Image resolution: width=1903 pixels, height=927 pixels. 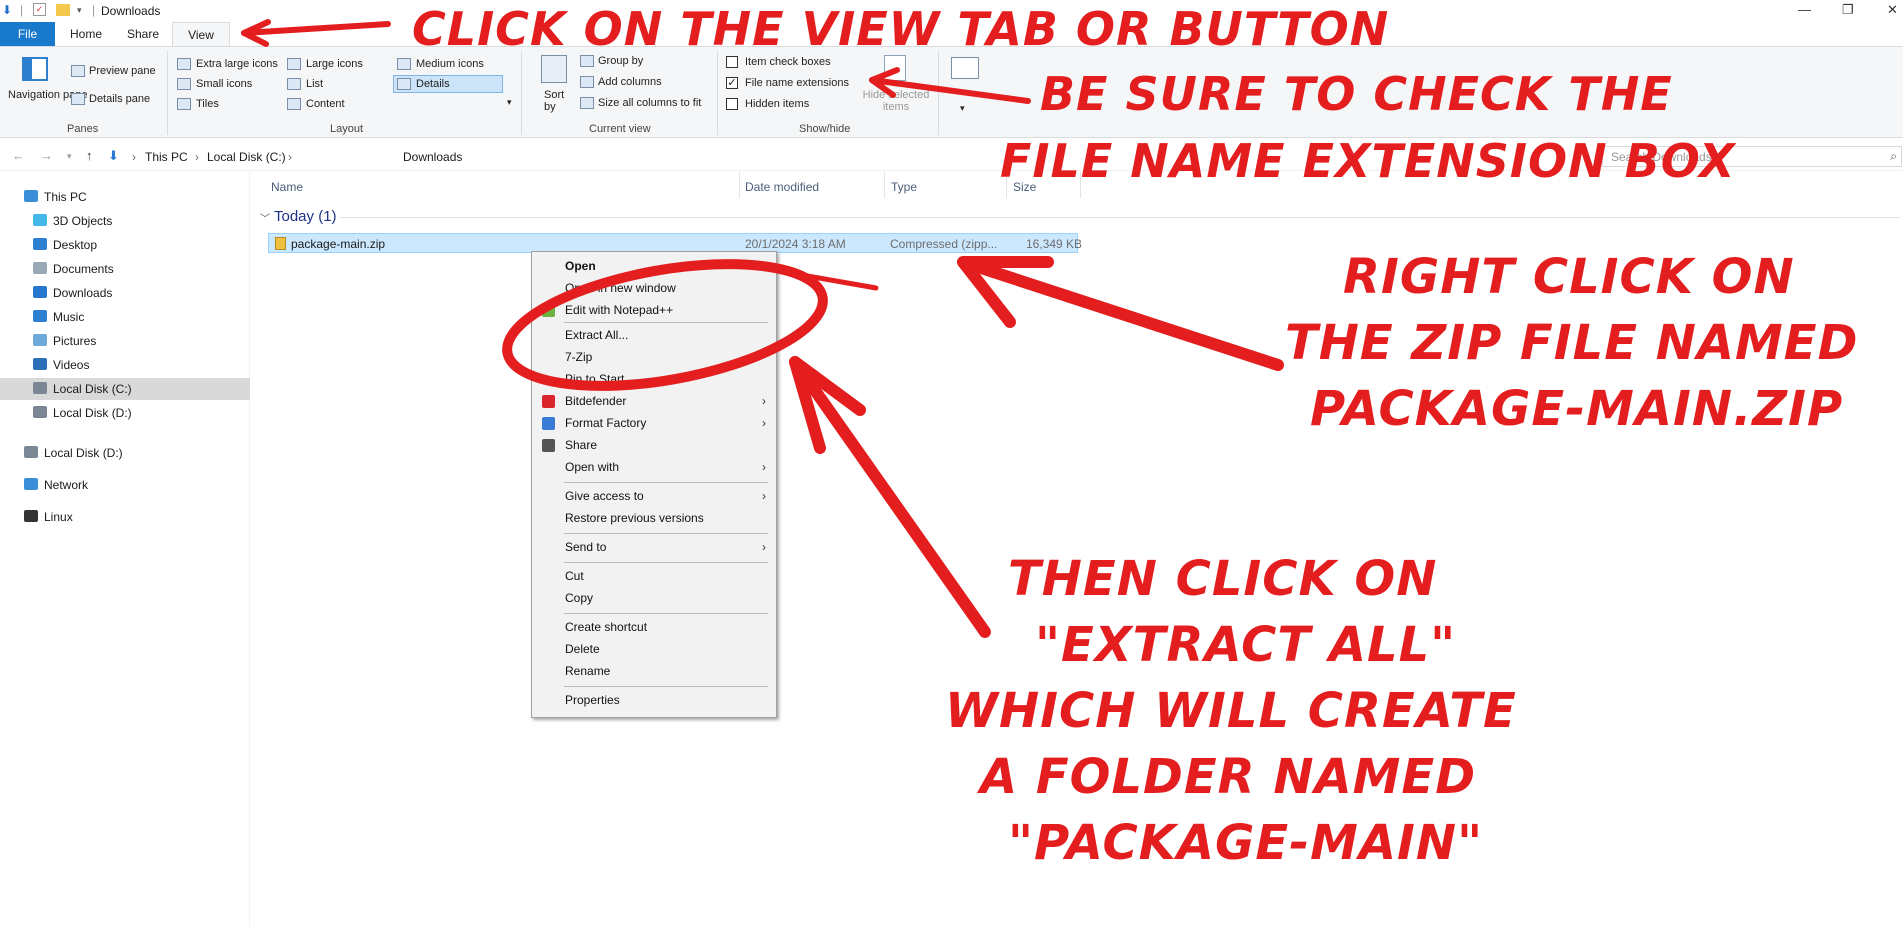 What do you see at coordinates (654, 310) in the screenshot?
I see `menu-item-edit-with-notepad: Edit with Notepad++` at bounding box center [654, 310].